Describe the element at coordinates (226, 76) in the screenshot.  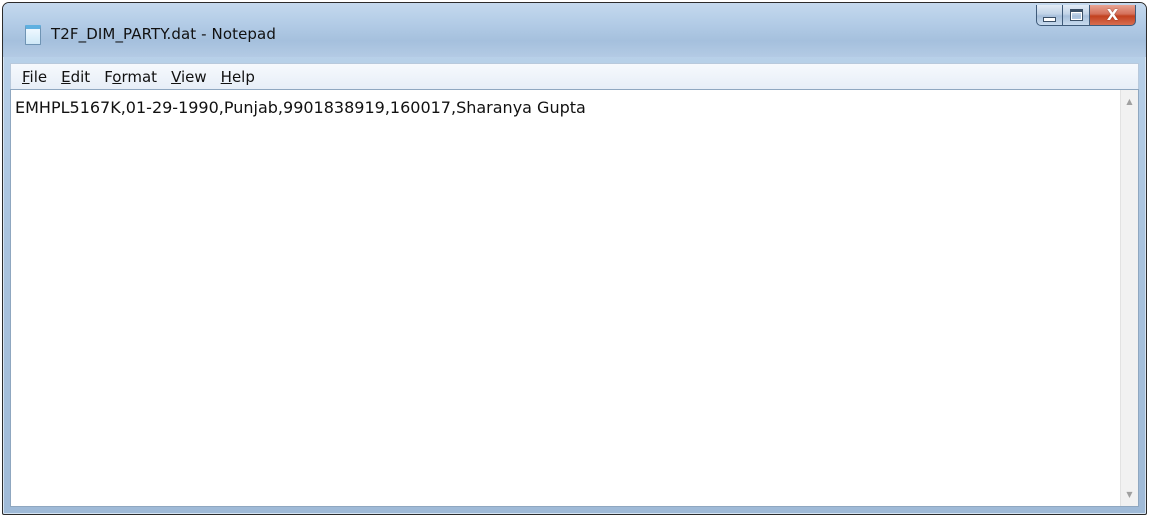
I see `menu-help-accel: H` at that location.